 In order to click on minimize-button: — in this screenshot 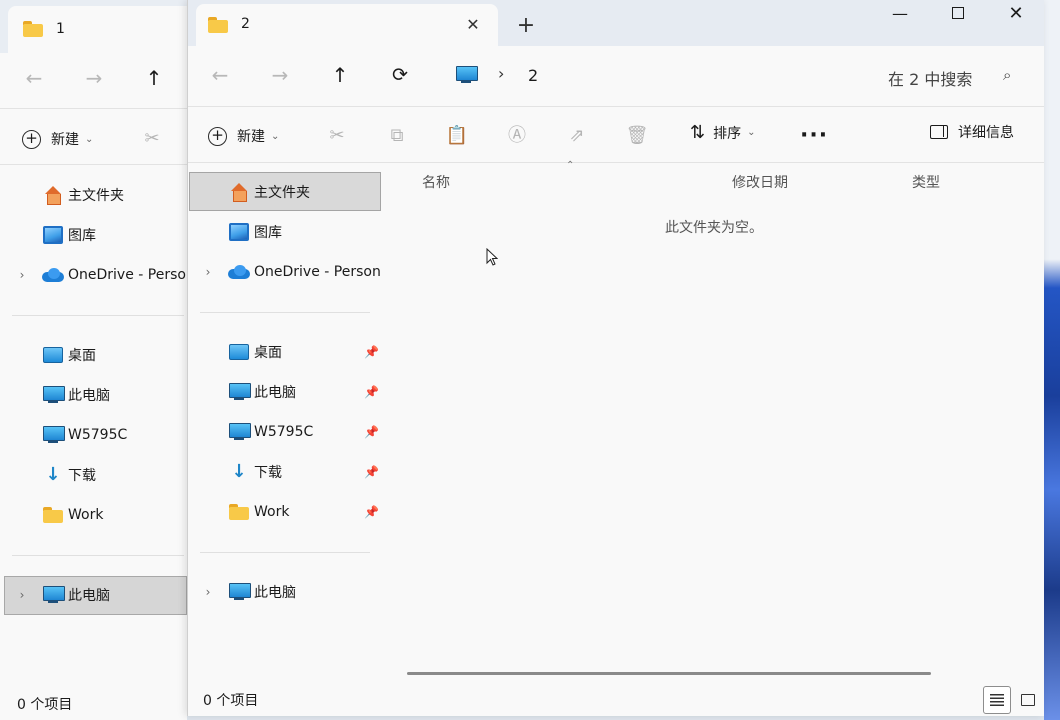, I will do `click(900, 15)`.